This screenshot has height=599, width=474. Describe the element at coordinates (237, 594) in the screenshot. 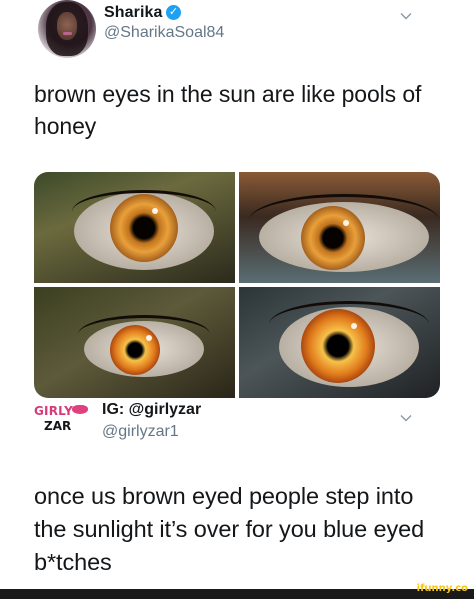

I see `footer-bar` at that location.